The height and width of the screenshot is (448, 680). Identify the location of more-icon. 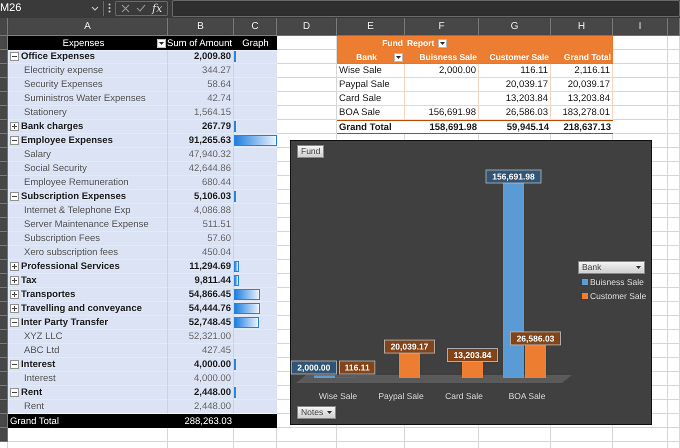
(109, 8).